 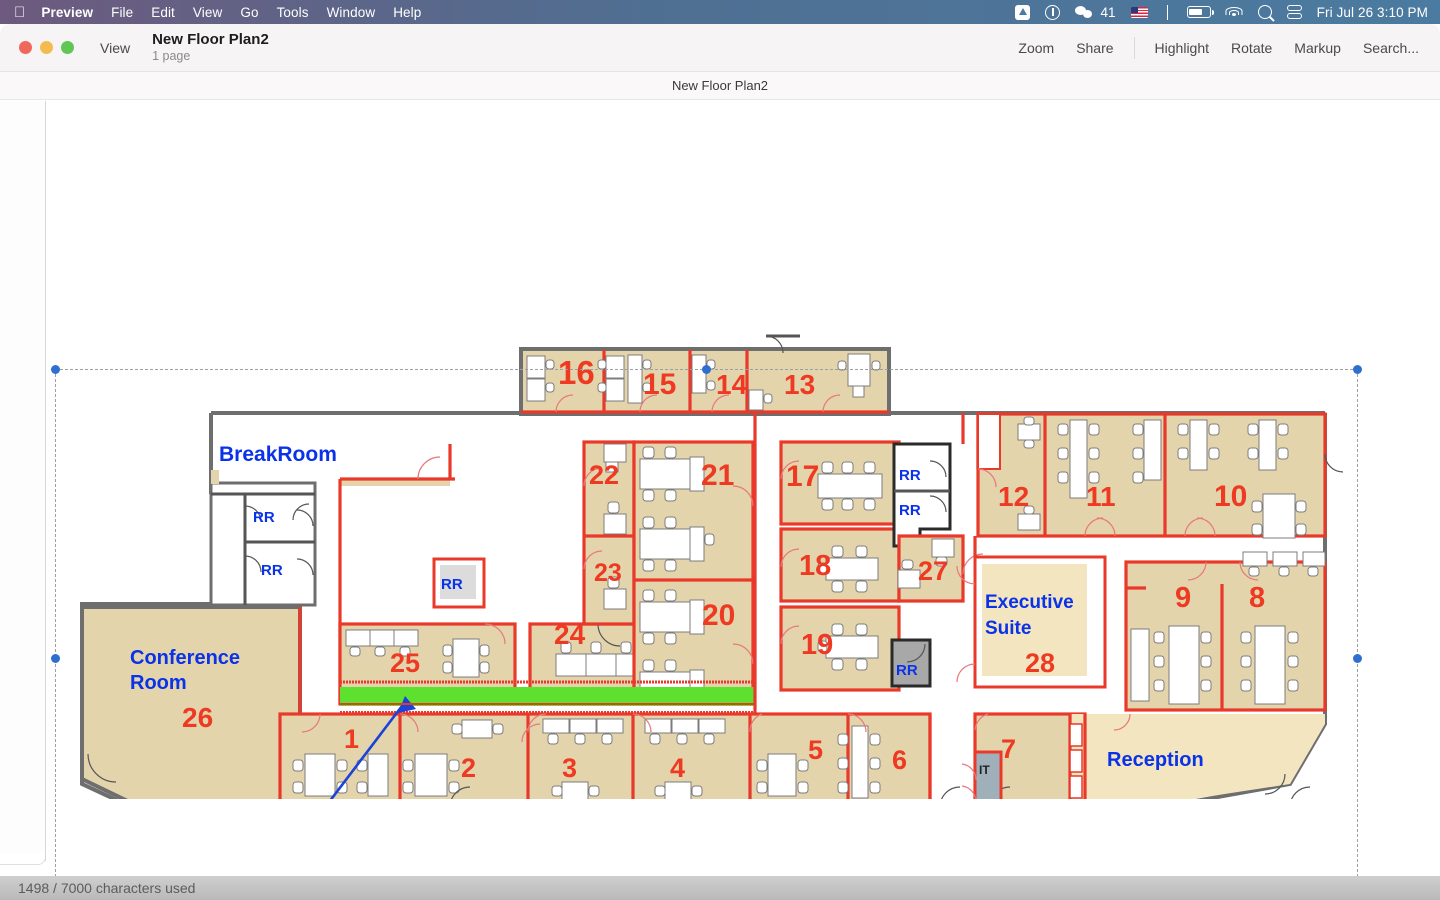 What do you see at coordinates (1139, 12) in the screenshot?
I see `us-flag-input-icon` at bounding box center [1139, 12].